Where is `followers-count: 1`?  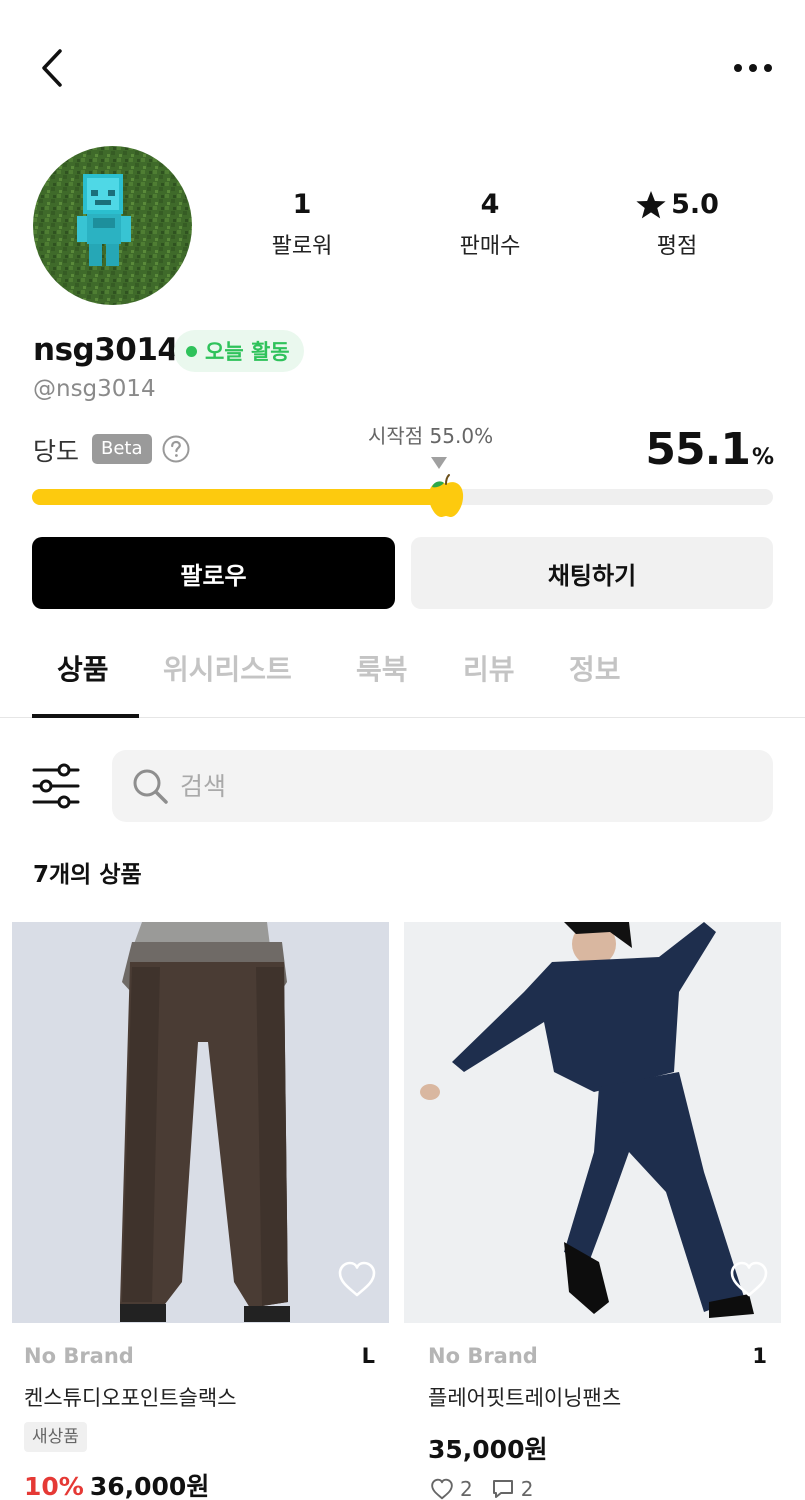 followers-count: 1 is located at coordinates (302, 204).